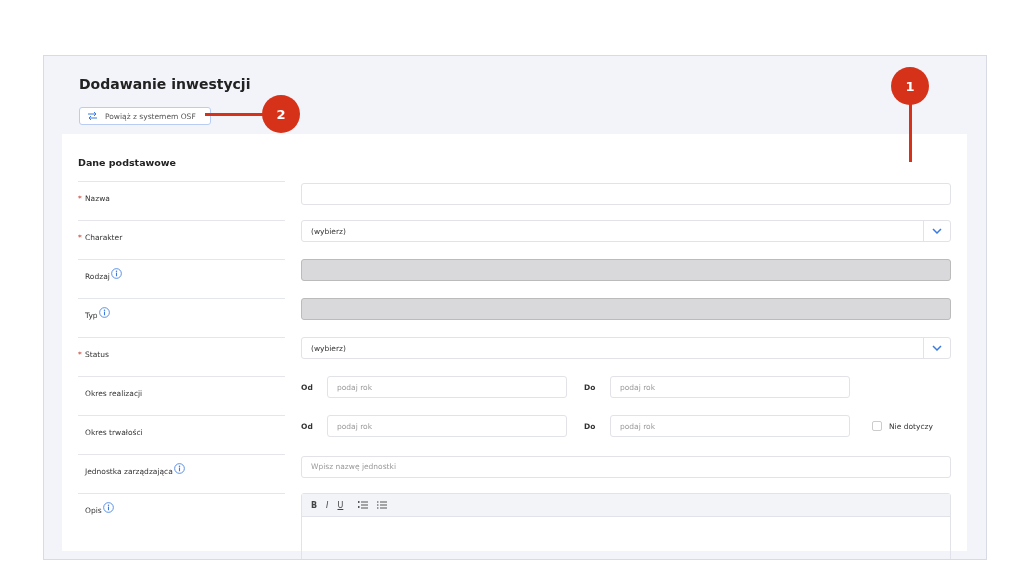 The height and width of the screenshot is (576, 1024). Describe the element at coordinates (910, 86) in the screenshot. I see `callout-badge: 1` at that location.